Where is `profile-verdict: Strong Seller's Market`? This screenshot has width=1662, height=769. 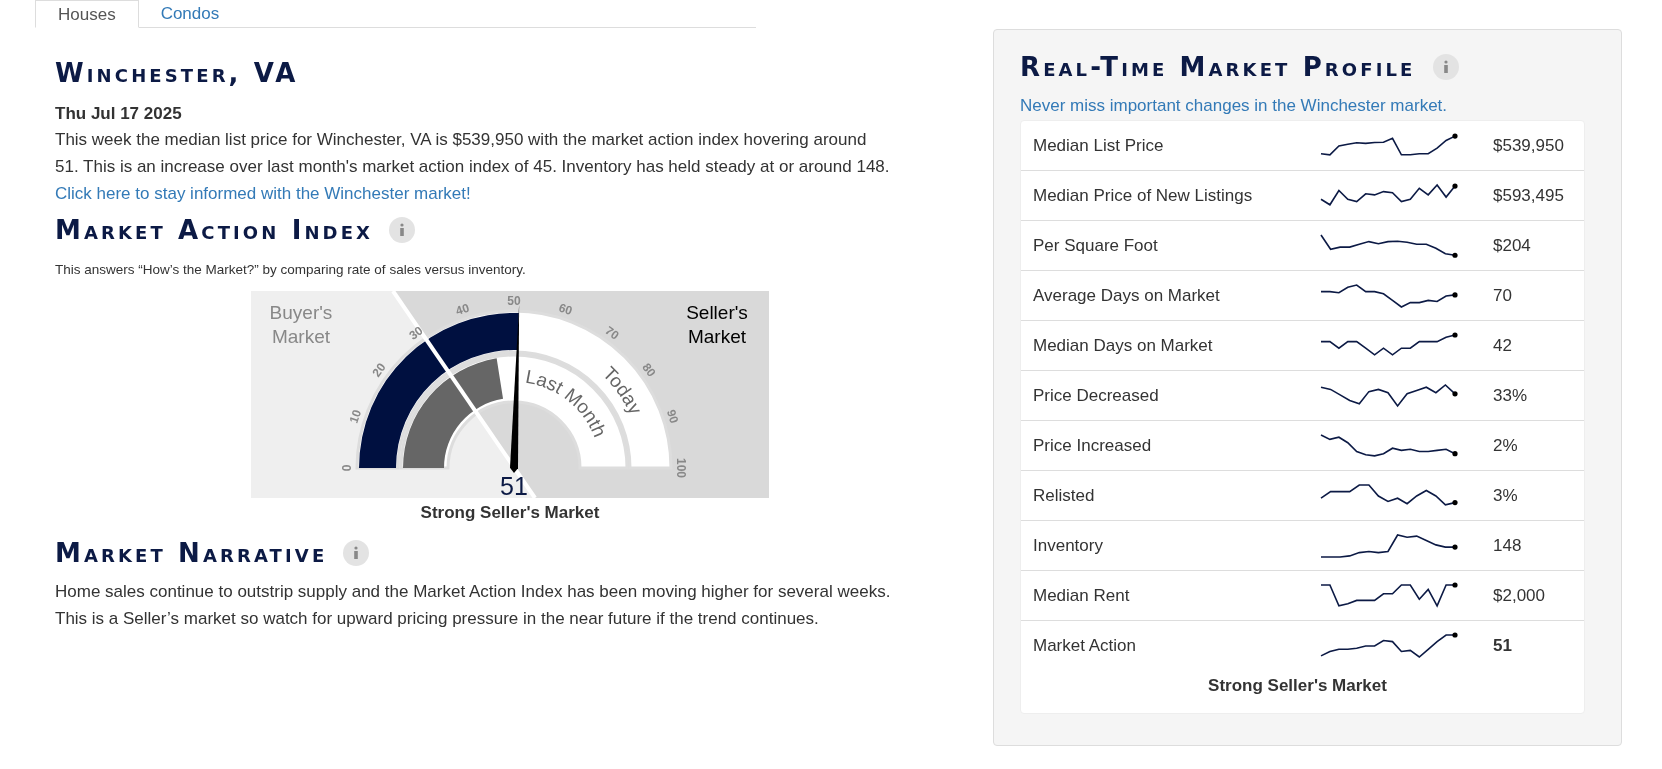
profile-verdict: Strong Seller's Market is located at coordinates (1297, 686).